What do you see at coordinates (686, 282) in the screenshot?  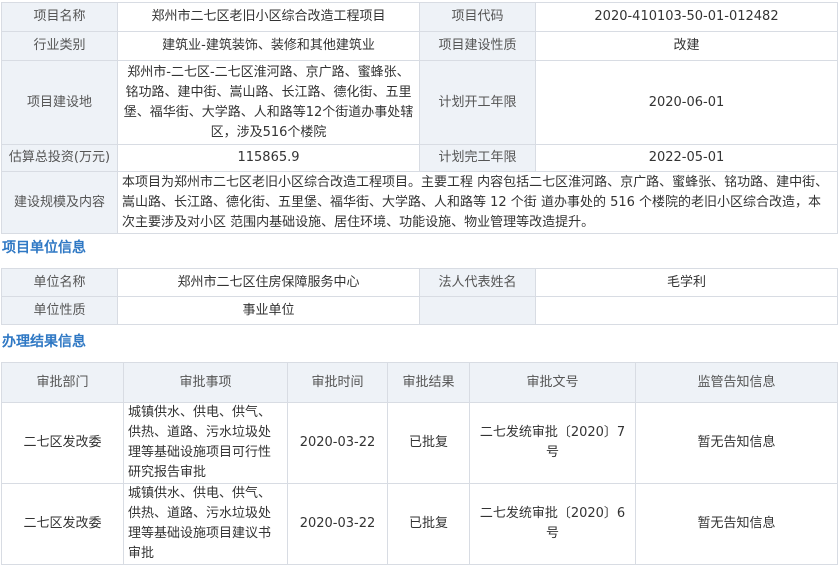 I see `legal-rep-value: 毛学利` at bounding box center [686, 282].